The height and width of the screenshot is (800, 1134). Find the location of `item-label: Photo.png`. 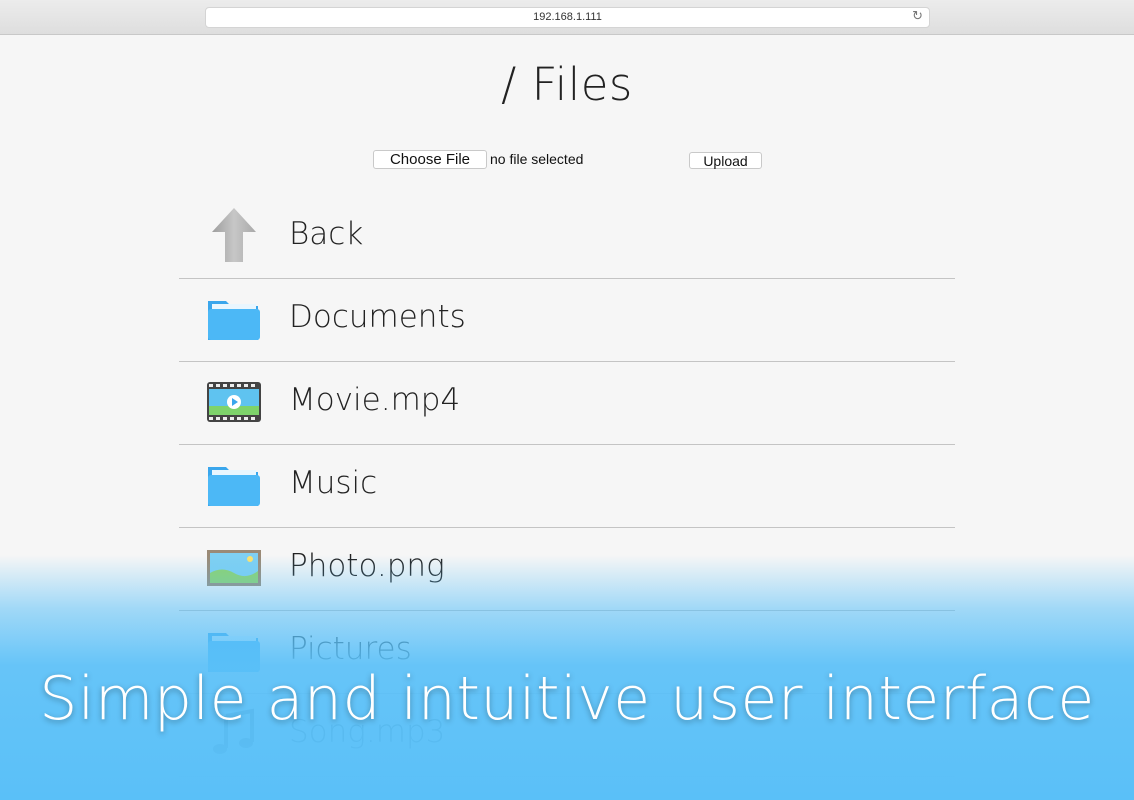

item-label: Photo.png is located at coordinates (367, 566).